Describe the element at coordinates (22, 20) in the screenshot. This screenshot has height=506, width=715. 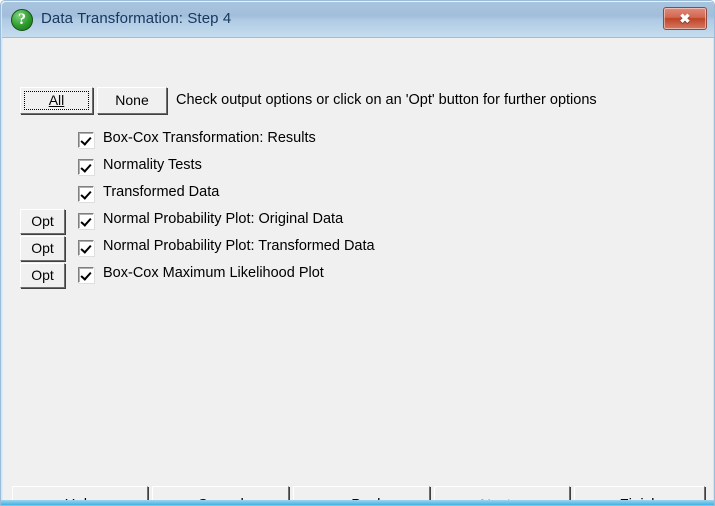
I see `help-question-icon: ?` at that location.